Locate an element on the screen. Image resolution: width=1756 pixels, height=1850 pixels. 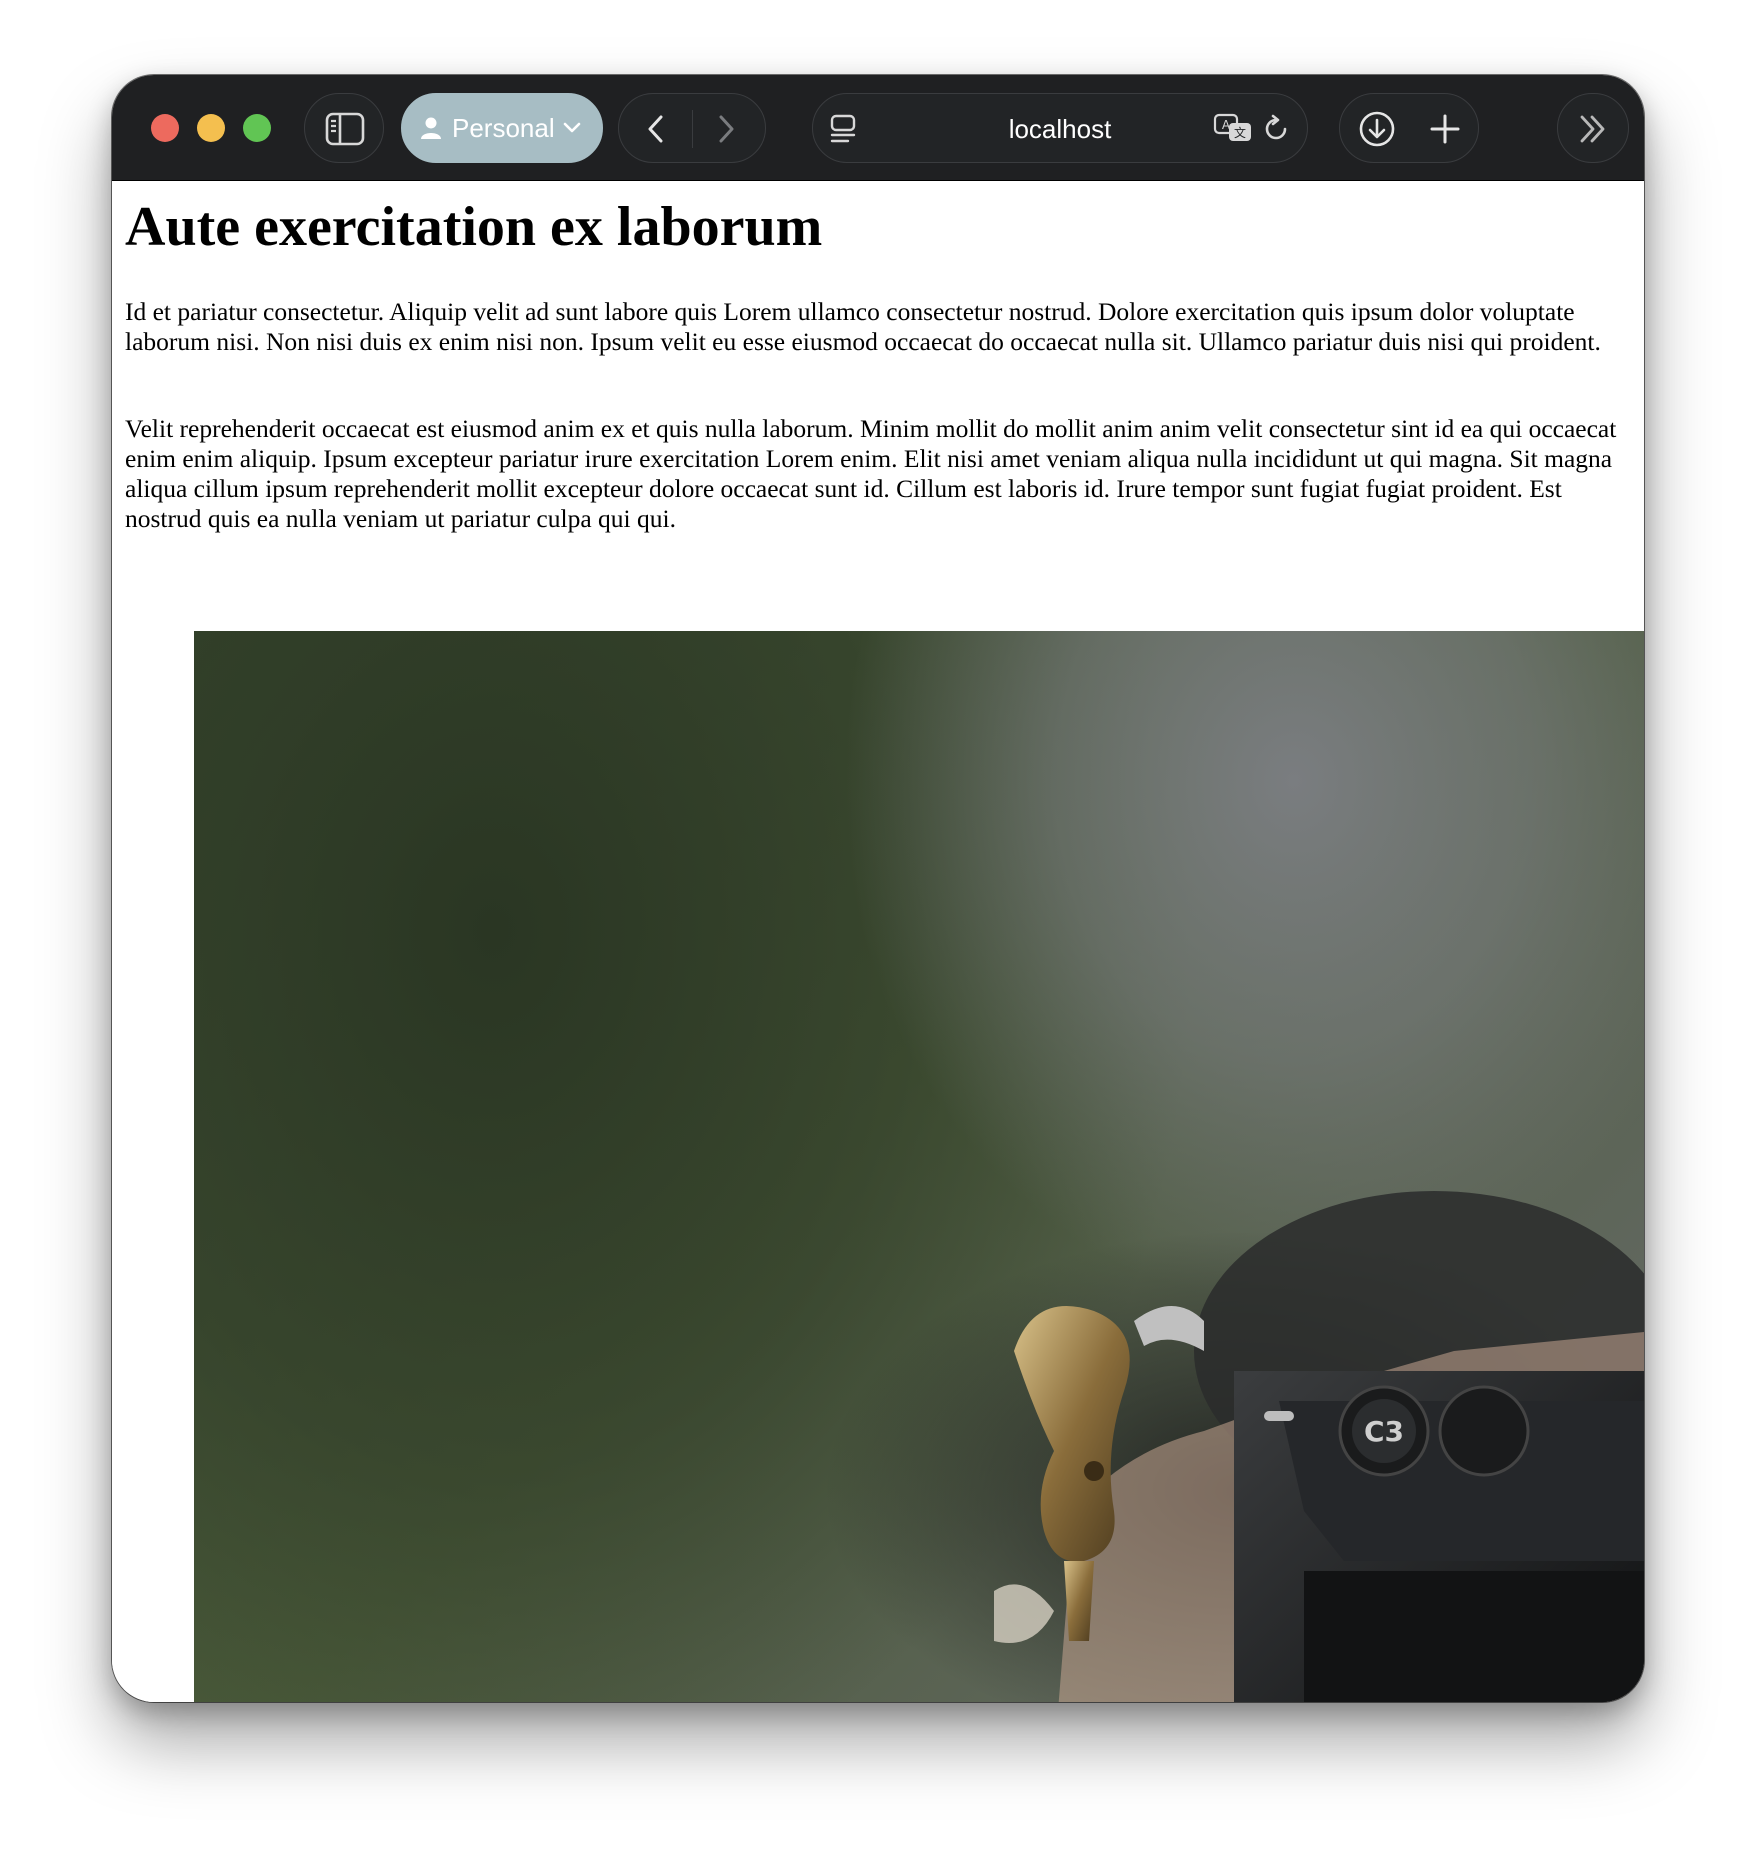
camera-c3-label: C3 is located at coordinates (1384, 1431).